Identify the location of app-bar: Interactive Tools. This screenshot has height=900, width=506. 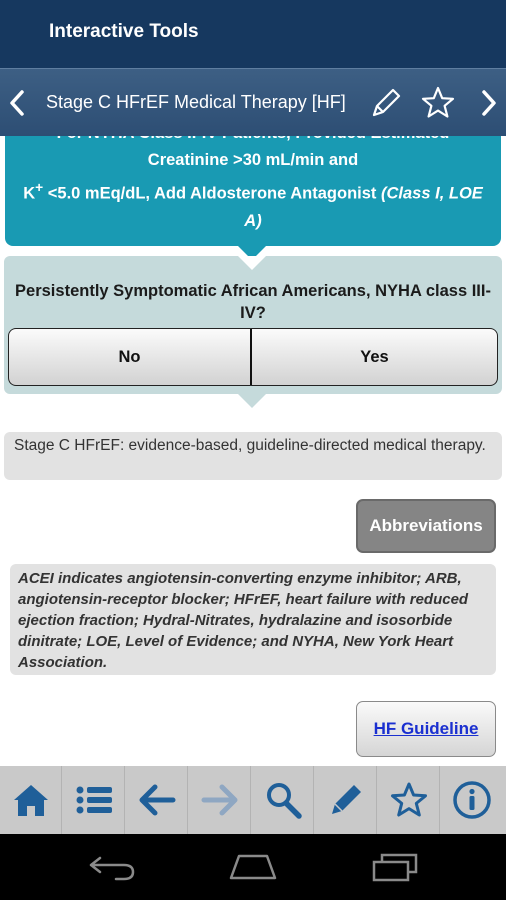
(253, 34).